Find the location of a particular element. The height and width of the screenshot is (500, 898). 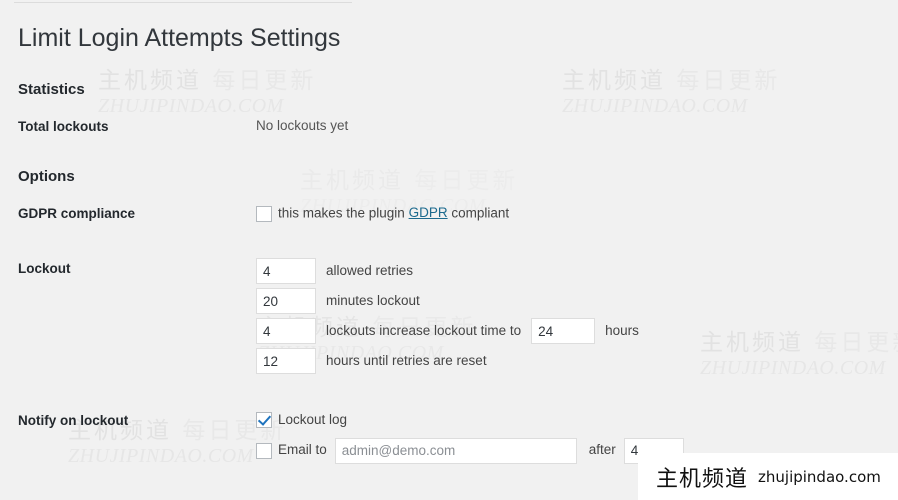

gdpr-cell: this makes the plugin GDPR compliant is located at coordinates (577, 214).